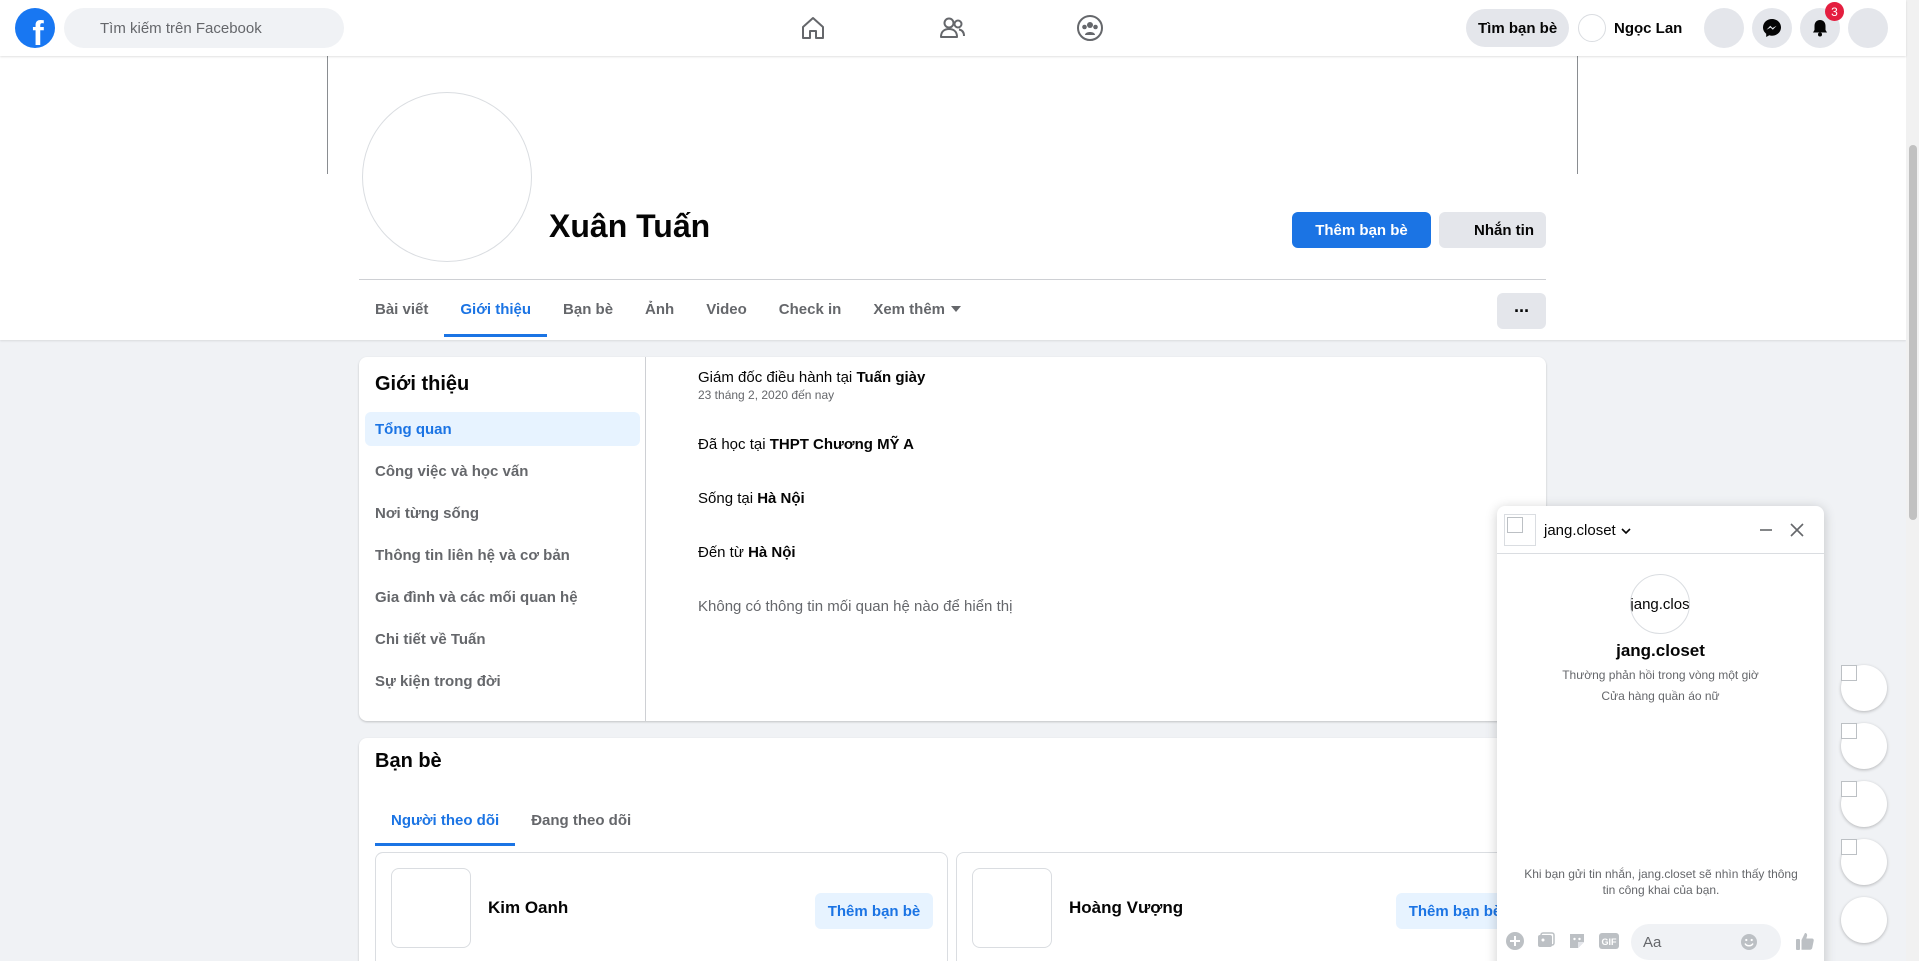 Image resolution: width=1919 pixels, height=961 pixels. What do you see at coordinates (1660, 530) in the screenshot?
I see `chat-header: jang.closet` at bounding box center [1660, 530].